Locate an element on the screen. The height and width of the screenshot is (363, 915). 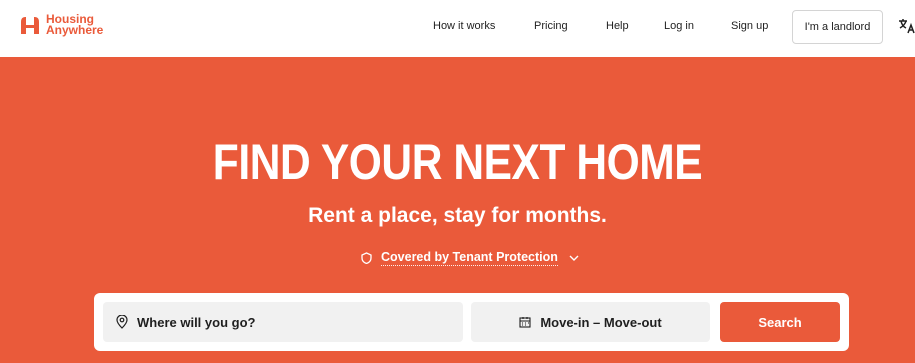
destination-placeholder: Where will you go? is located at coordinates (196, 322).